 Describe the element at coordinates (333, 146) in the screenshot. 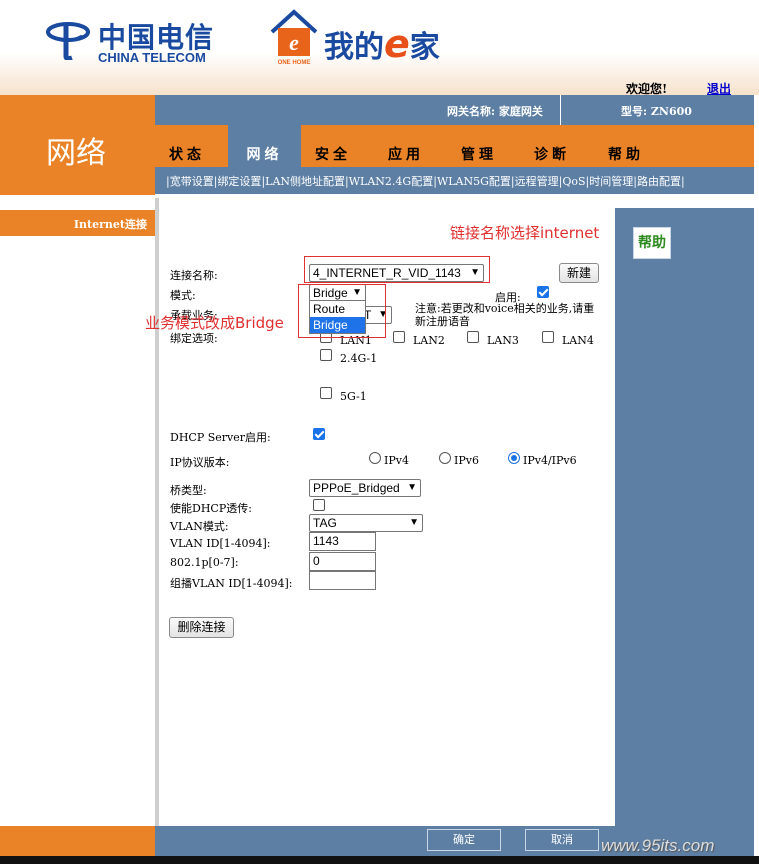

I see `tab-security: 安全` at that location.